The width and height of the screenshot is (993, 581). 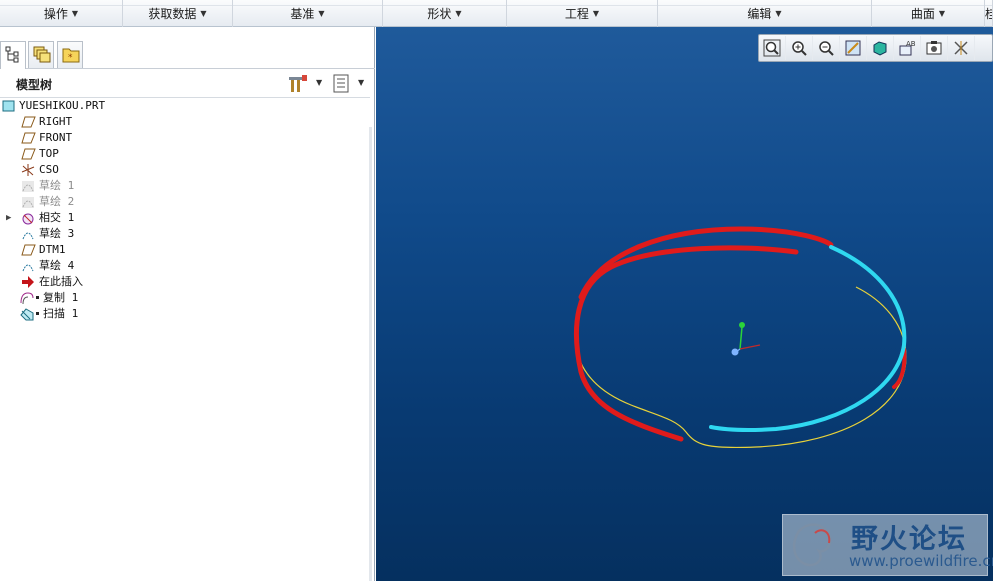 I want to click on cyan-curve, so click(x=808, y=339).